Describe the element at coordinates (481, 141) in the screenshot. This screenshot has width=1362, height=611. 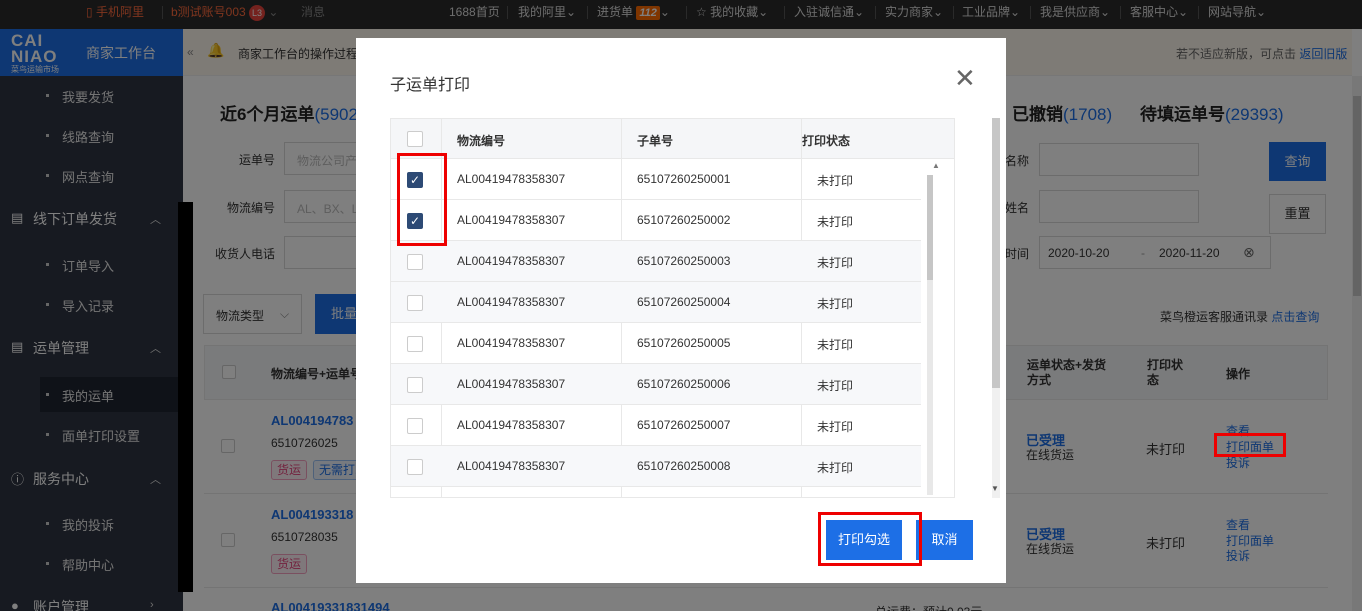
I see `col-logistics: 物流编号` at that location.